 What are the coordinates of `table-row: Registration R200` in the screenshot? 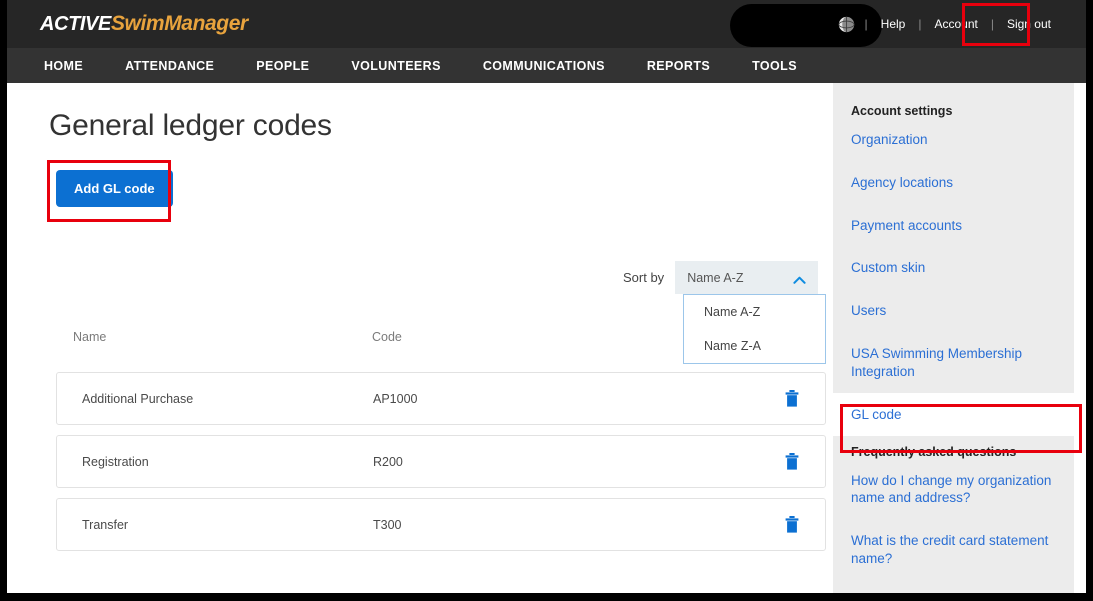 It's located at (441, 461).